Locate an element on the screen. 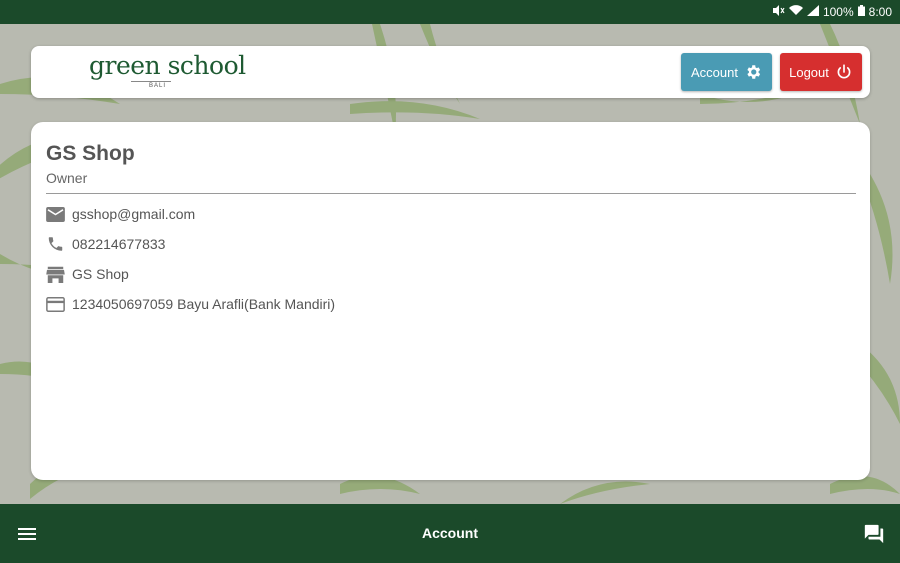  profile-name: GS Shop is located at coordinates (90, 153).